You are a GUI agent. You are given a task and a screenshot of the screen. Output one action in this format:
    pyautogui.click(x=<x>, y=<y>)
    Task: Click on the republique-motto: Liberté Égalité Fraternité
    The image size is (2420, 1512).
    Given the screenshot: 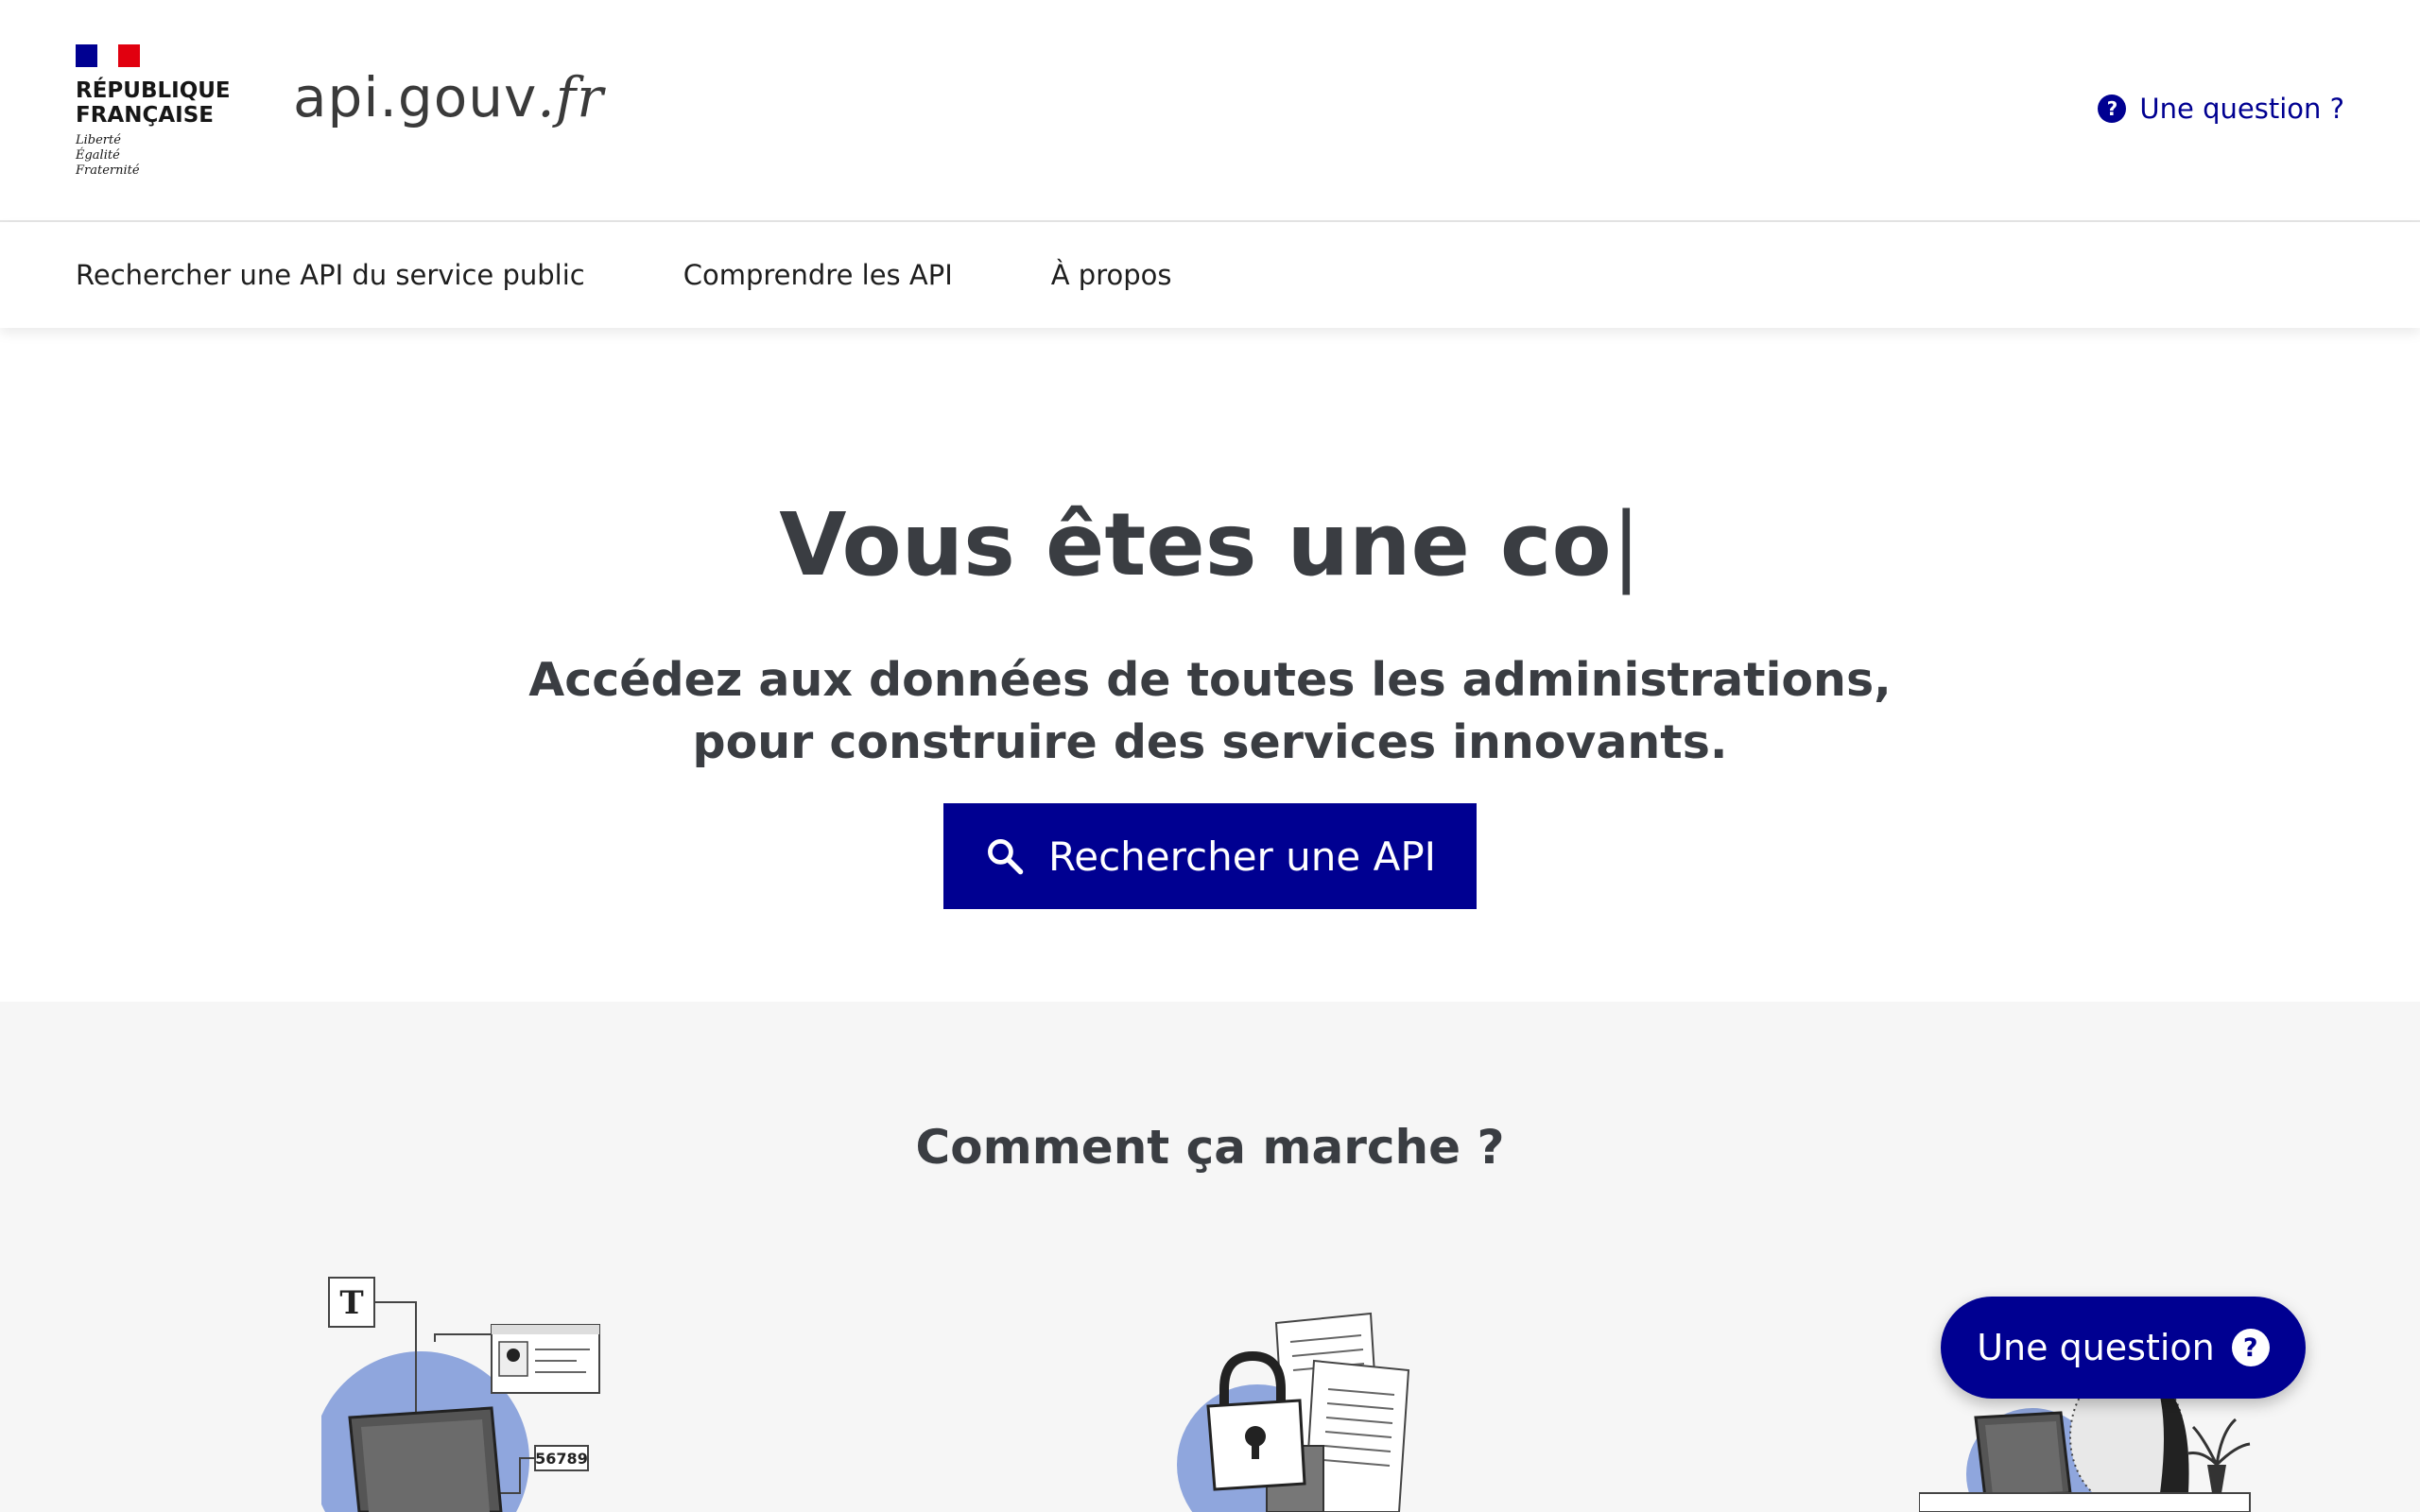 What is the action you would take?
    pyautogui.click(x=108, y=155)
    